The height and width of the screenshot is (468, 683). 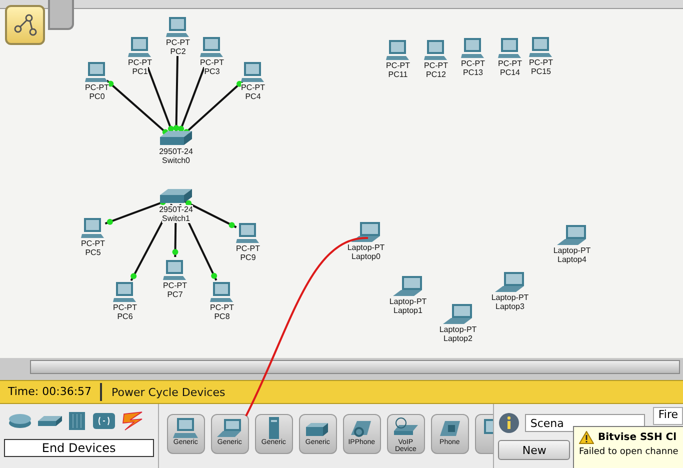 I want to click on device-name-label: PC6, so click(x=125, y=316).